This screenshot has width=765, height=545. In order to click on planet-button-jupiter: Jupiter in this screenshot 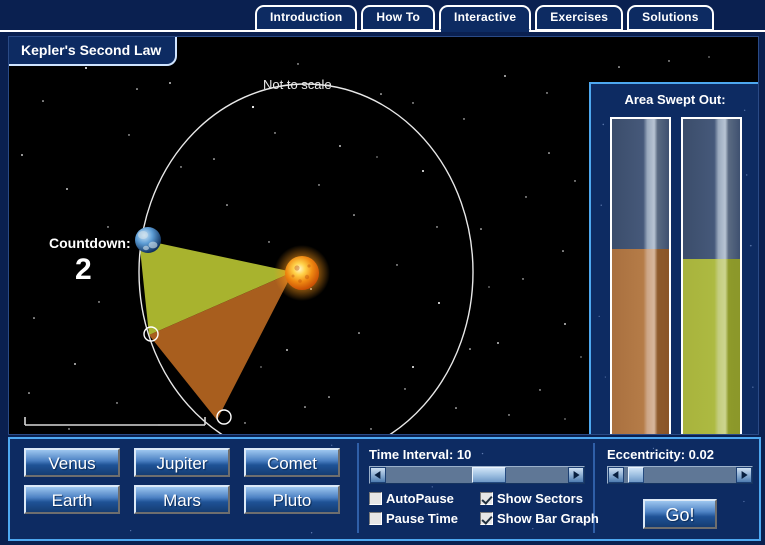, I will do `click(182, 462)`.